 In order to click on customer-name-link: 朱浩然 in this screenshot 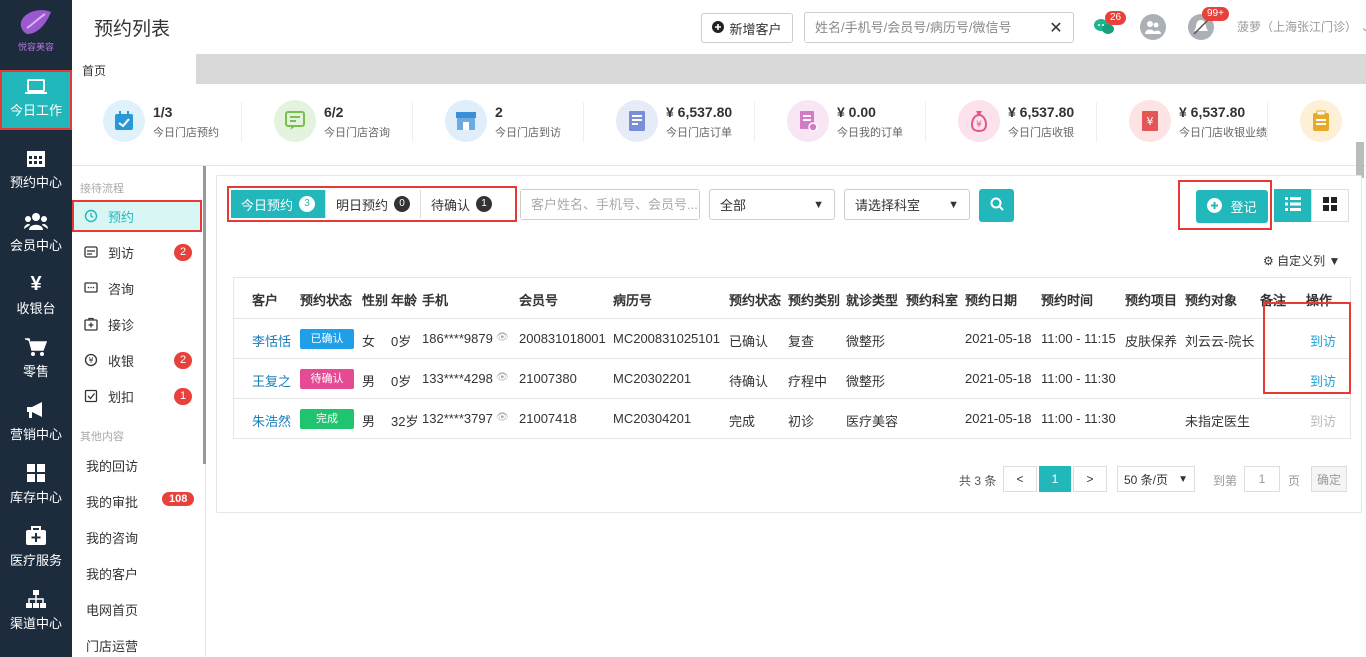, I will do `click(271, 420)`.